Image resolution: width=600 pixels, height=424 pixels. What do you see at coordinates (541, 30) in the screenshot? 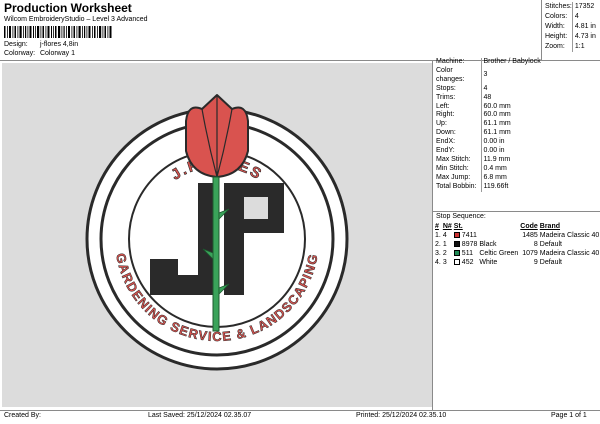
I see `summary-divider` at bounding box center [541, 30].